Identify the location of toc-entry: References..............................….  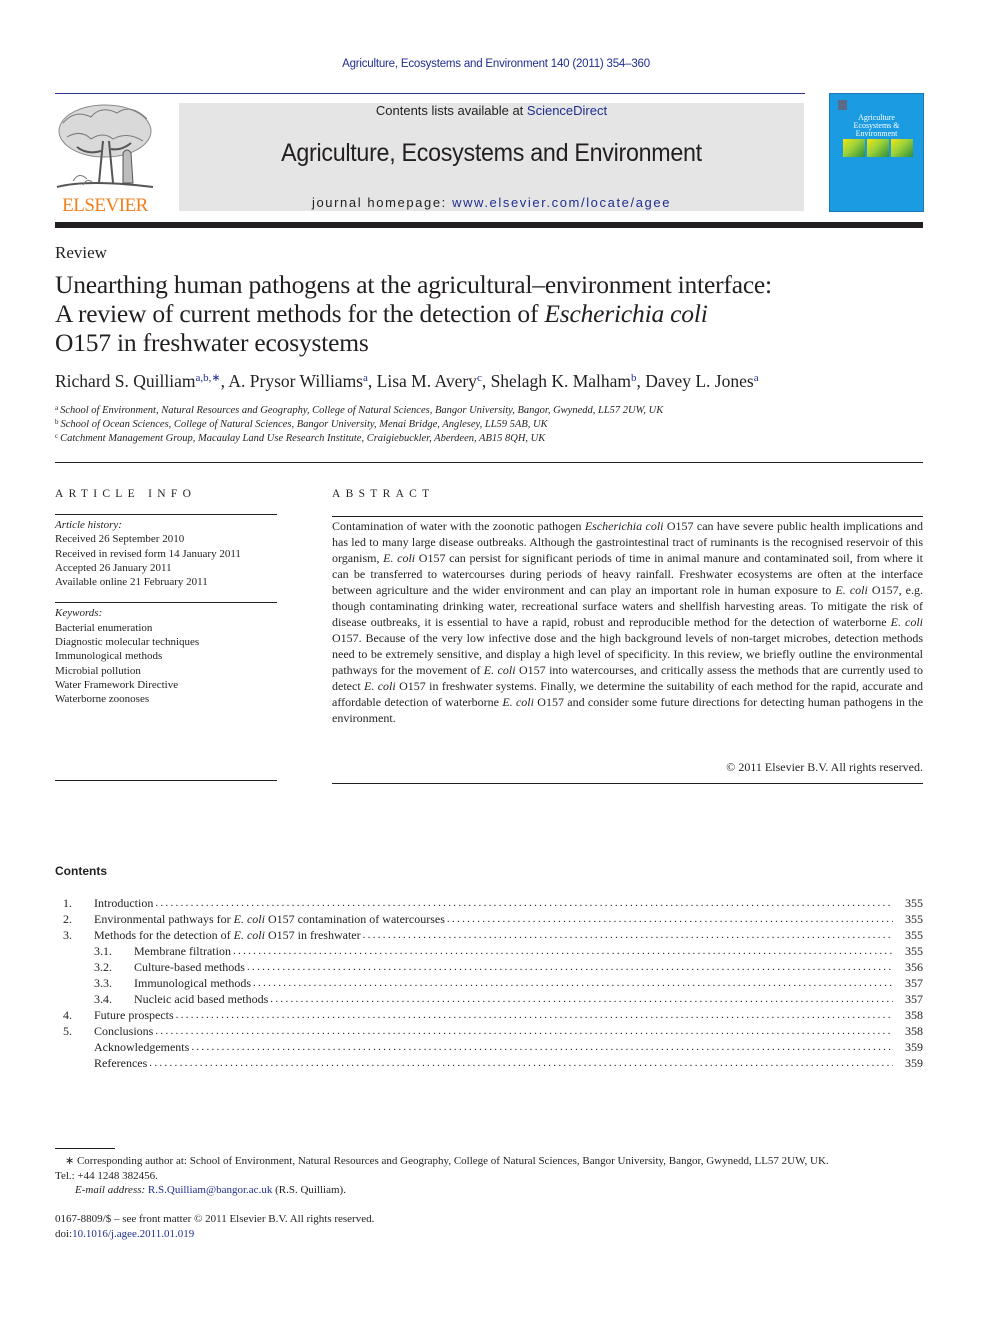
(489, 1064).